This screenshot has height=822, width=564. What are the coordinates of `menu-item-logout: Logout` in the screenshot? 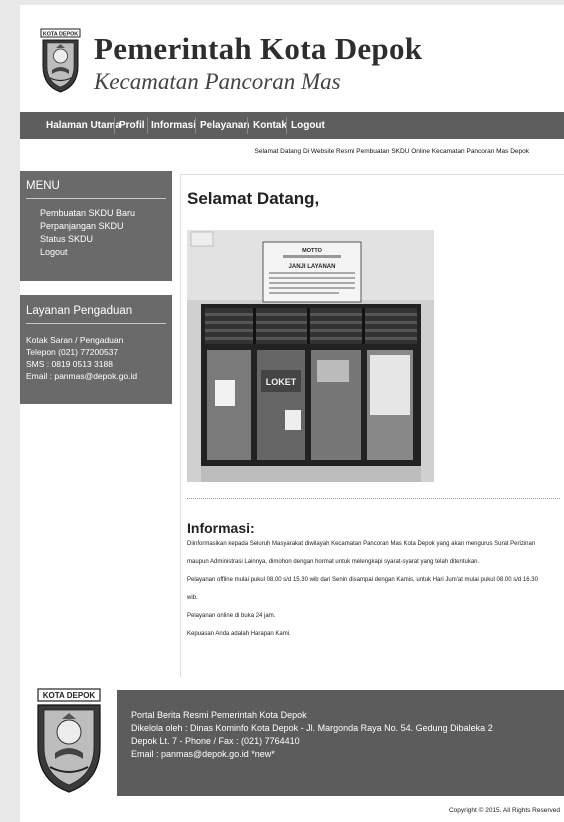 It's located at (54, 252).